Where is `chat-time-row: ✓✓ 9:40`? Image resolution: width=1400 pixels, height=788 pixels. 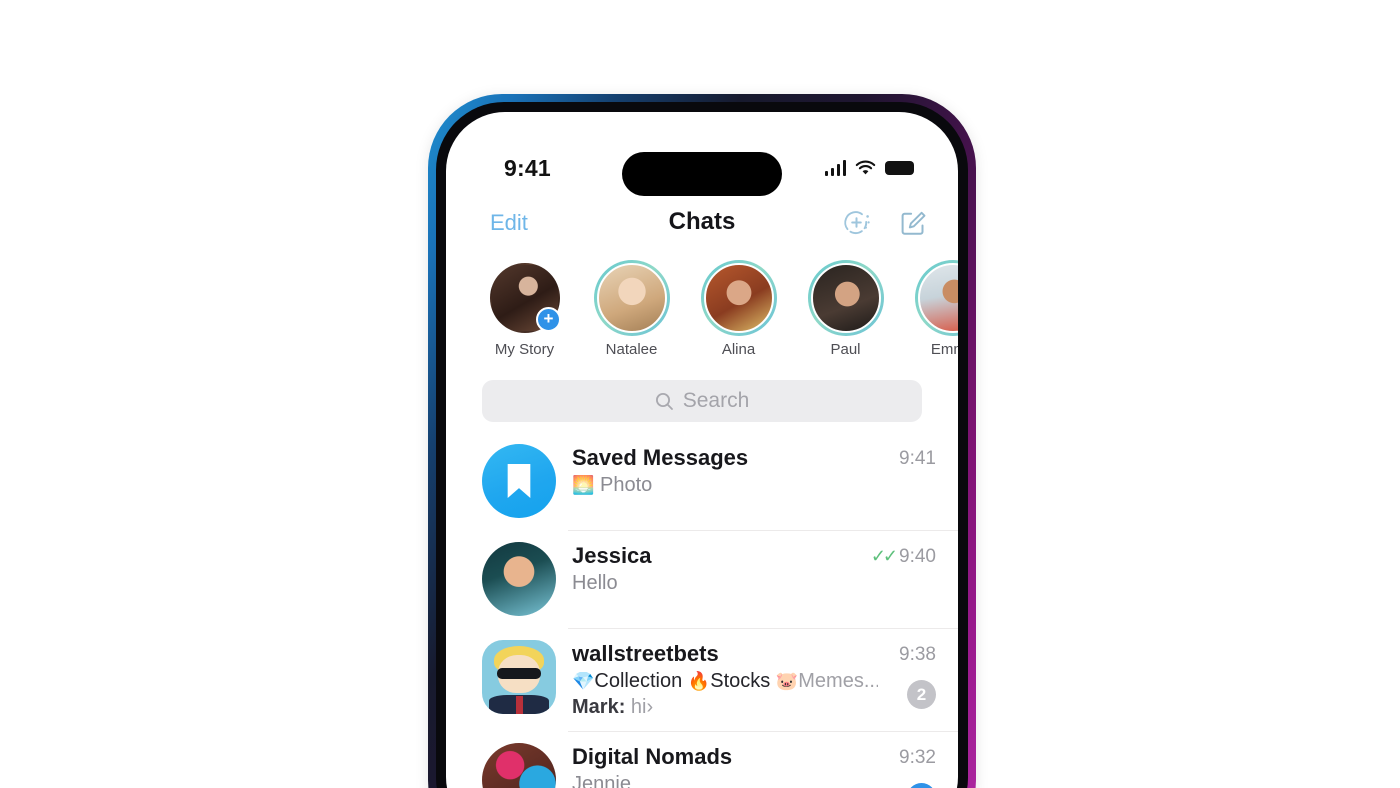
chat-time-row: ✓✓ 9:40 is located at coordinates (903, 557).